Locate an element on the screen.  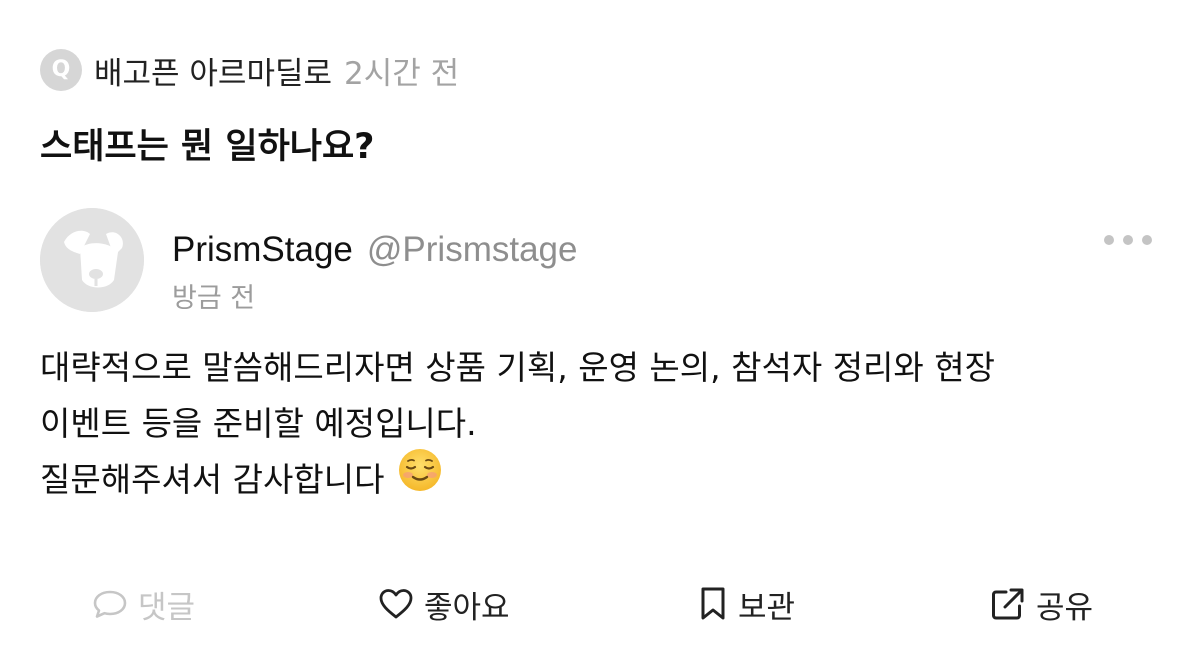
bookmark-icon is located at coordinates (713, 604).